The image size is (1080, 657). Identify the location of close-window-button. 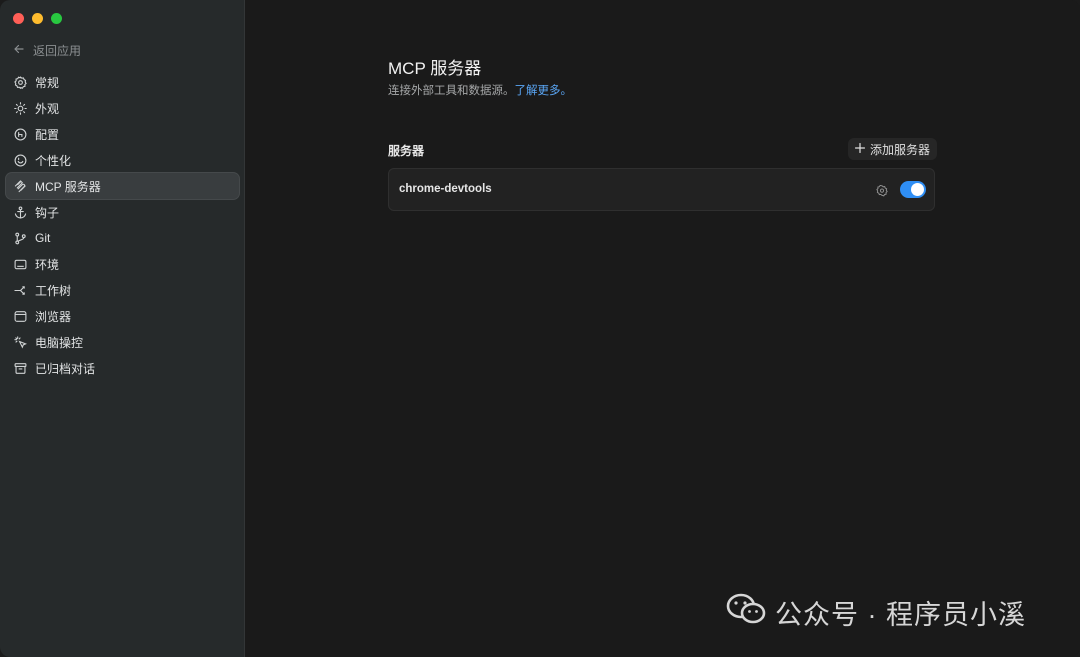
(18, 18).